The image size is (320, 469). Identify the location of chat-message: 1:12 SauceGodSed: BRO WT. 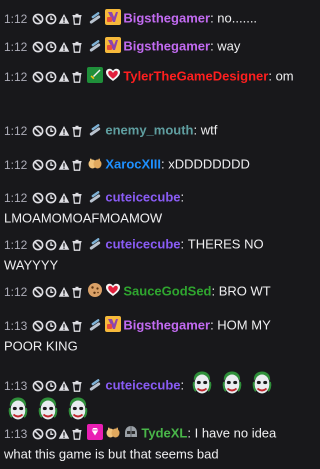
(152, 291).